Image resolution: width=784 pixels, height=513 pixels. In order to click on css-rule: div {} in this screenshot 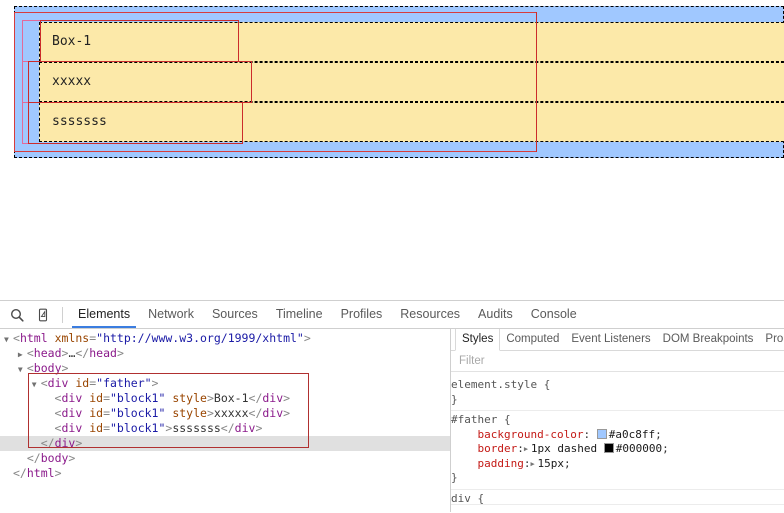, I will do `click(617, 497)`.